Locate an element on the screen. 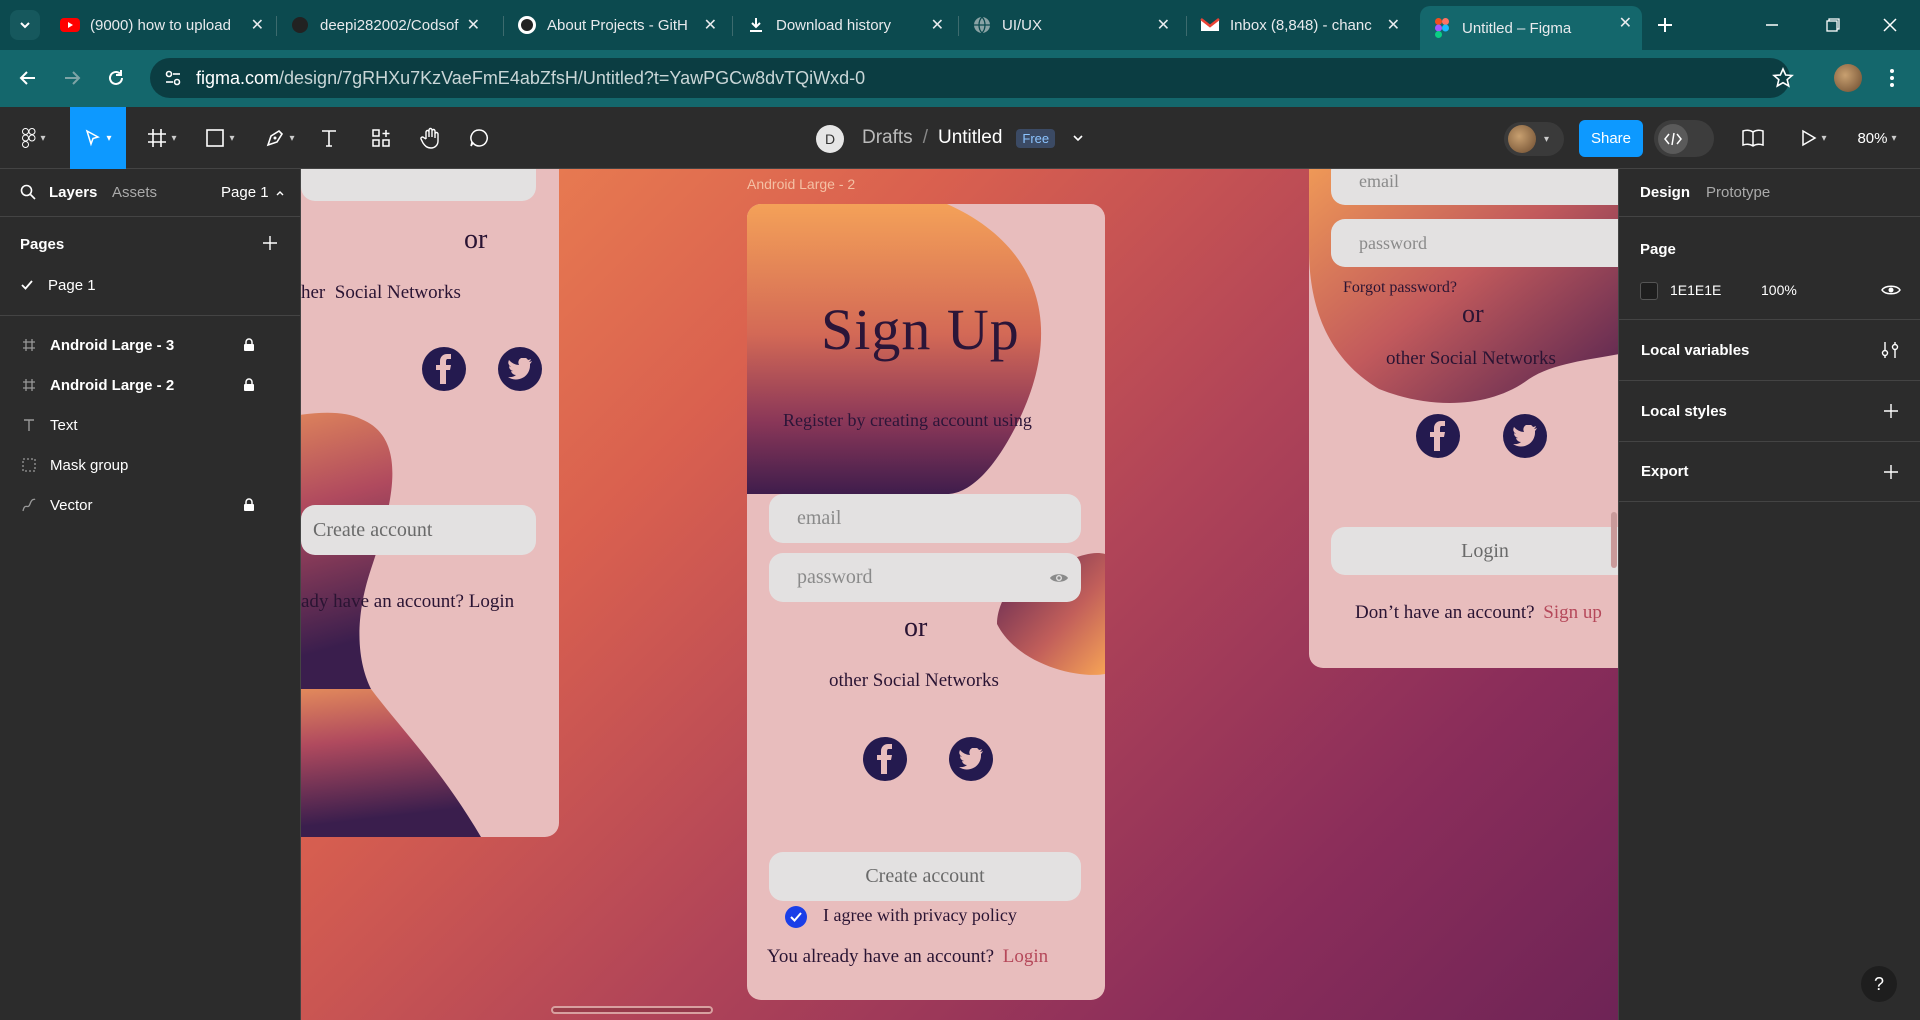  hand-tool-button is located at coordinates (431, 138).